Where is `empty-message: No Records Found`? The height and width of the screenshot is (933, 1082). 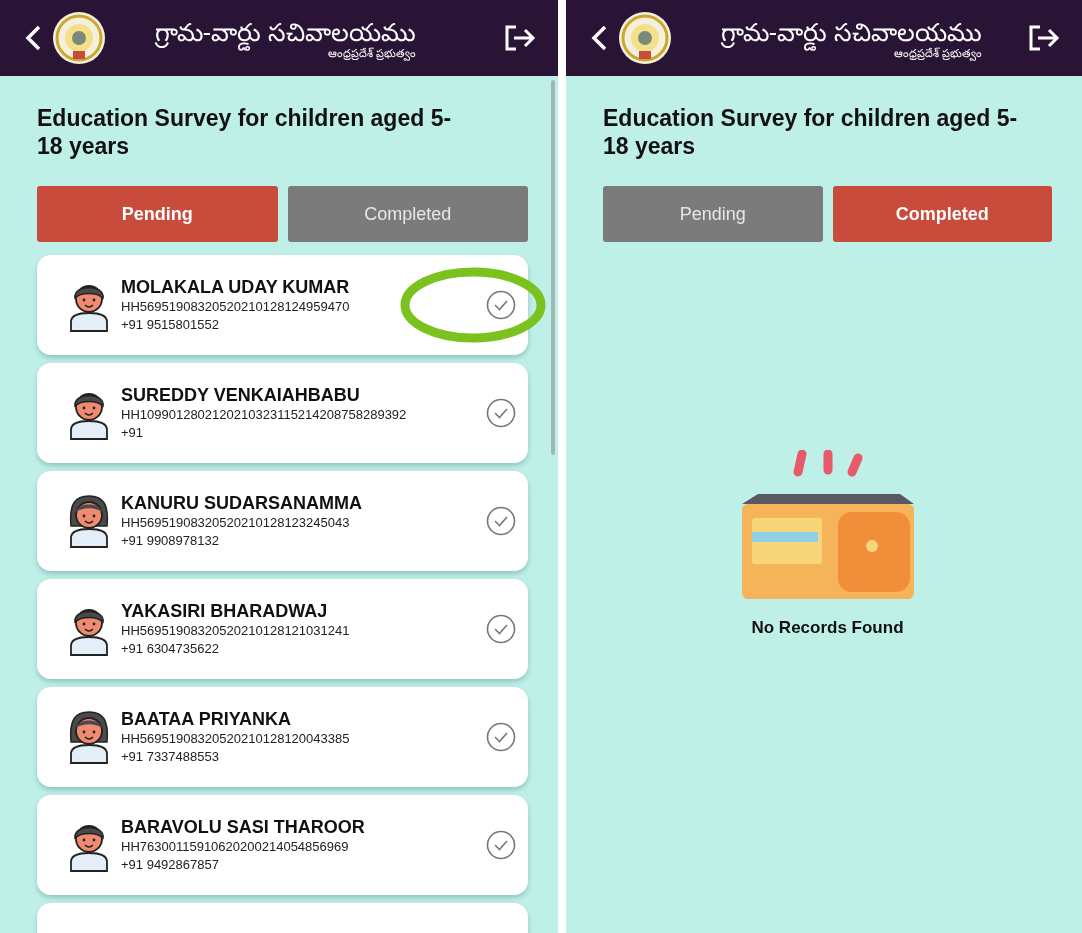
empty-message: No Records Found is located at coordinates (827, 628).